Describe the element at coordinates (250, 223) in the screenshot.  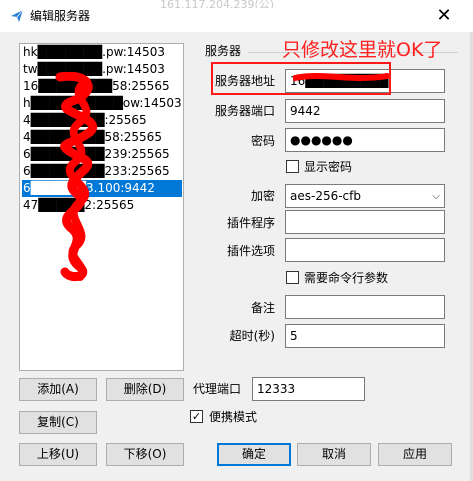
I see `plugin-program-label: 插件程序` at that location.